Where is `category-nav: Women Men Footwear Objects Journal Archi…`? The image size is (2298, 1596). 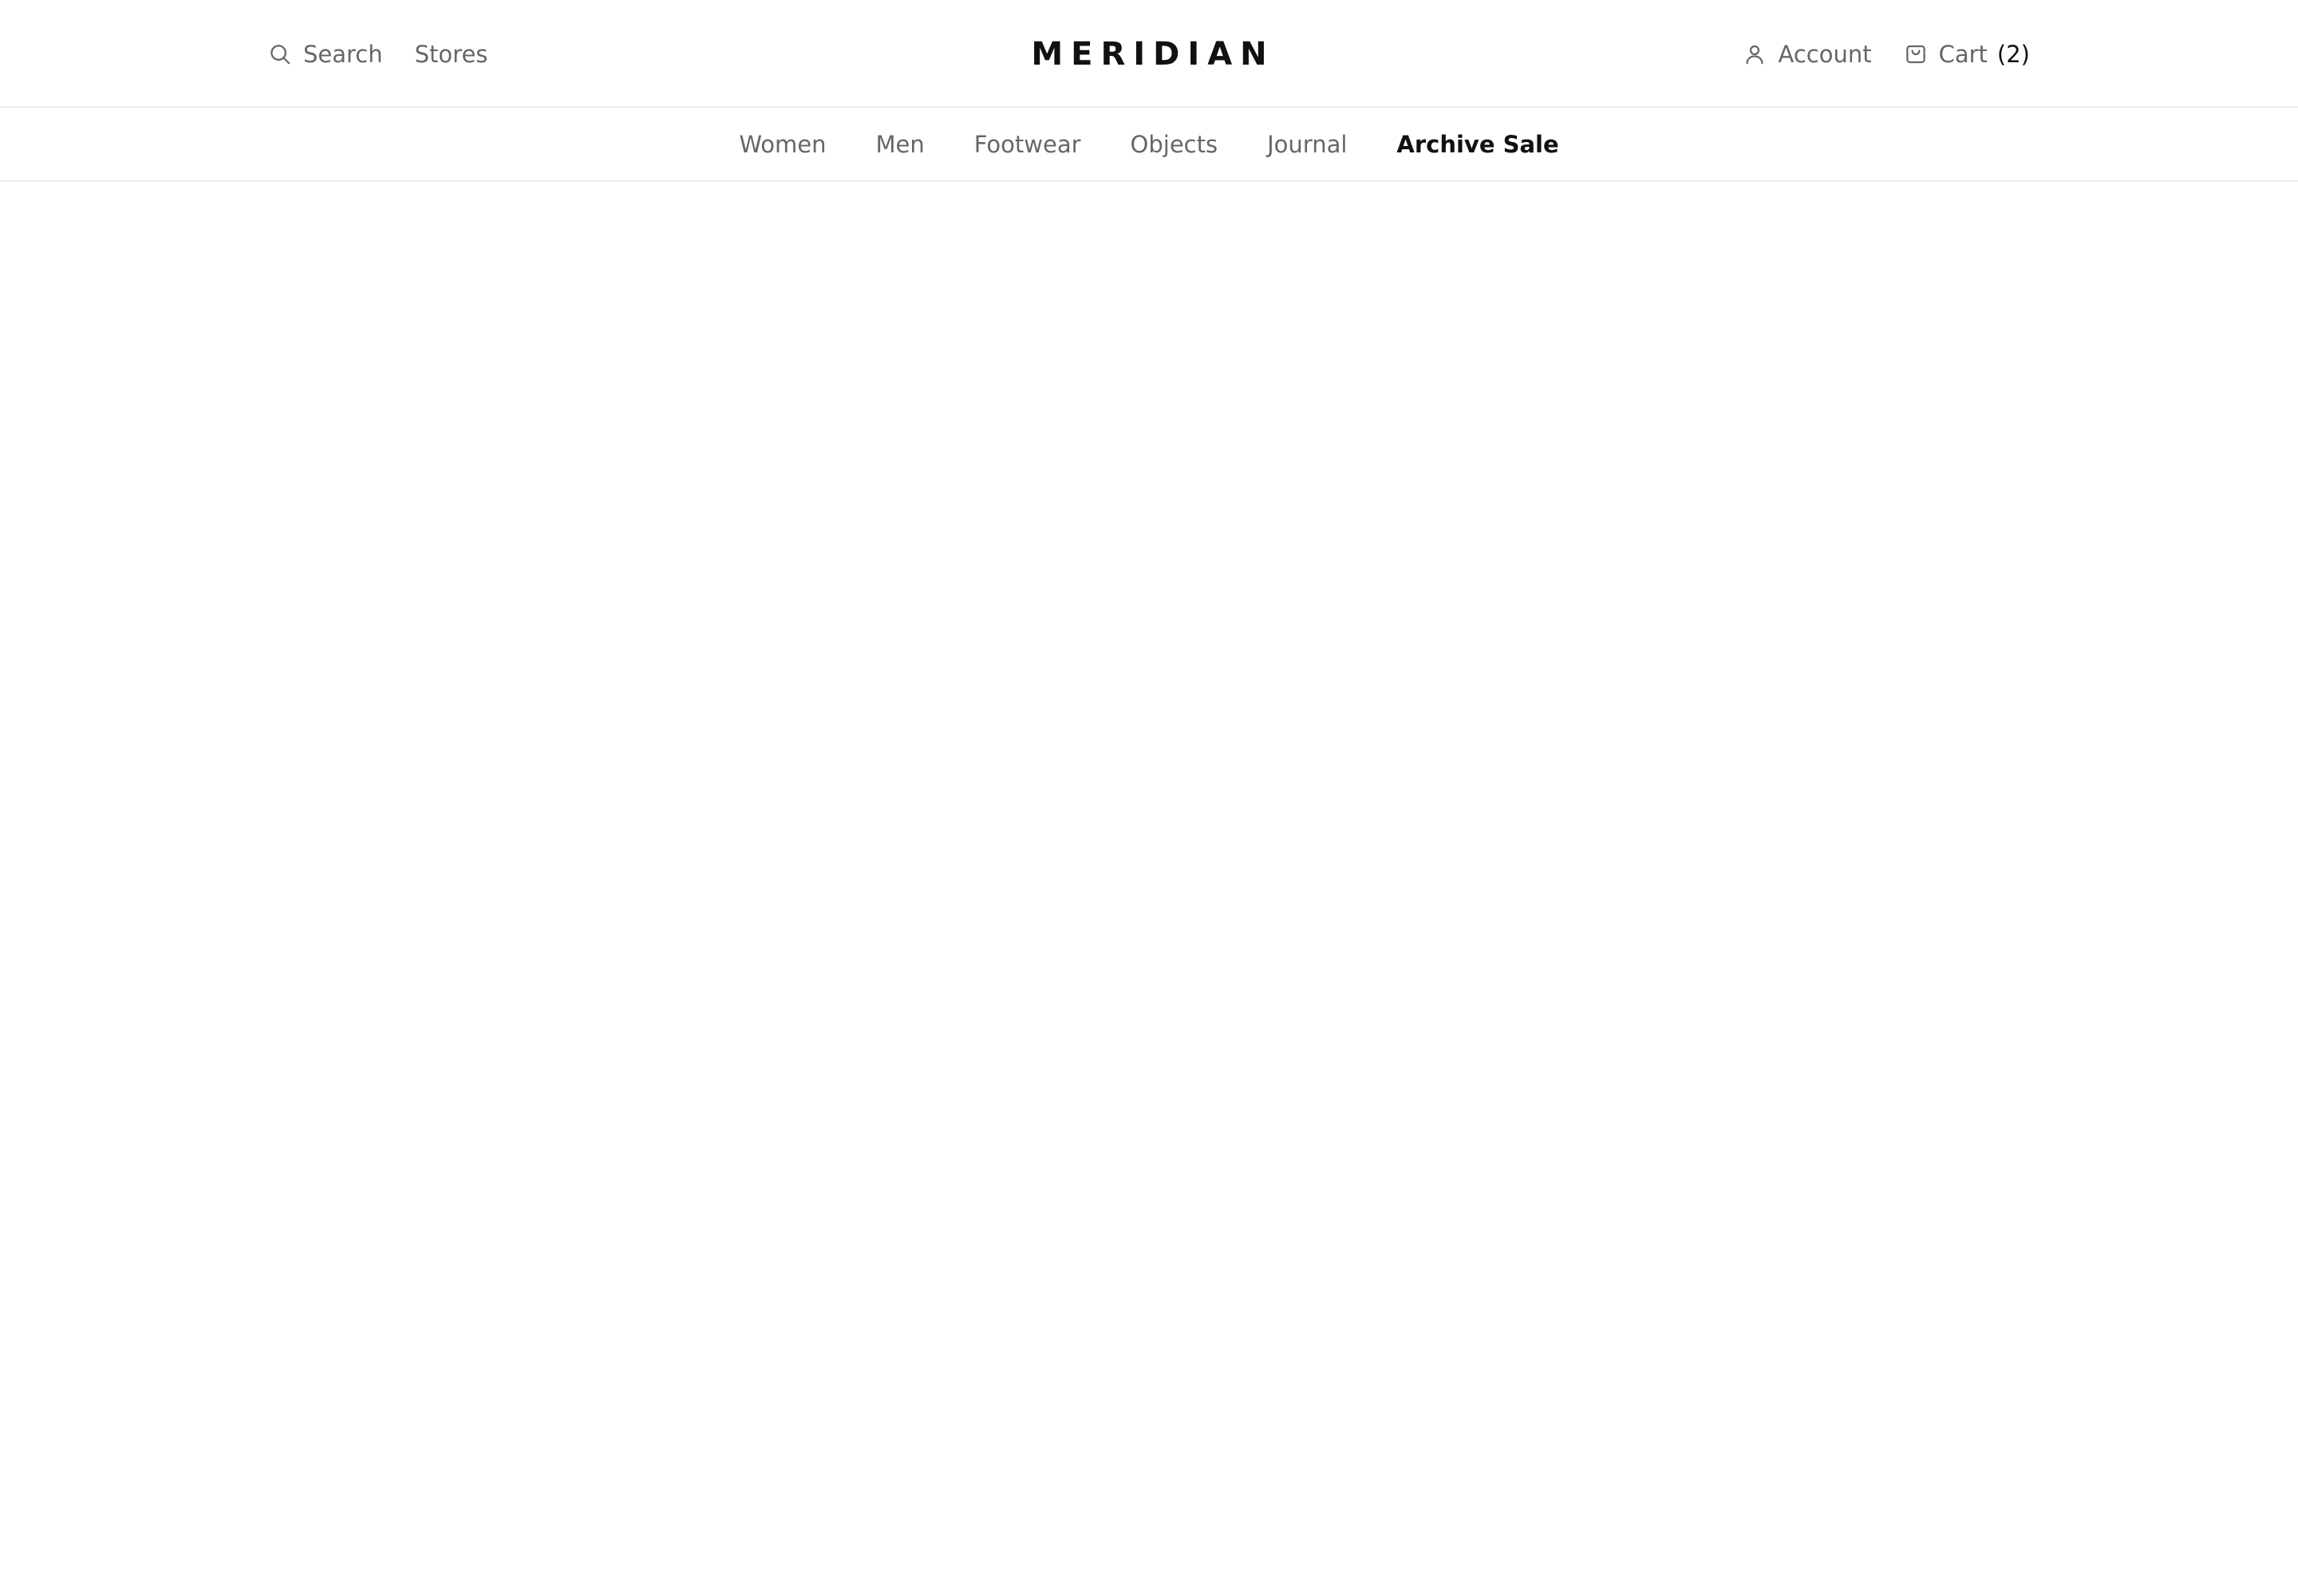 category-nav: Women Men Footwear Objects Journal Archi… is located at coordinates (1149, 145).